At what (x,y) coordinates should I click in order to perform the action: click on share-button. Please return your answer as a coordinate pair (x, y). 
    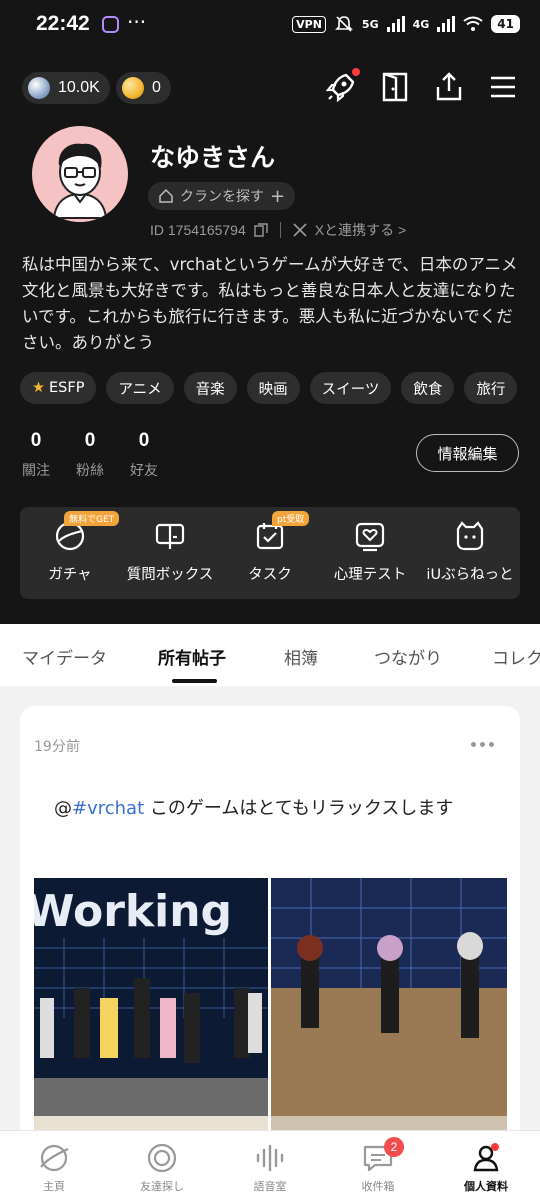
    Looking at the image, I should click on (449, 87).